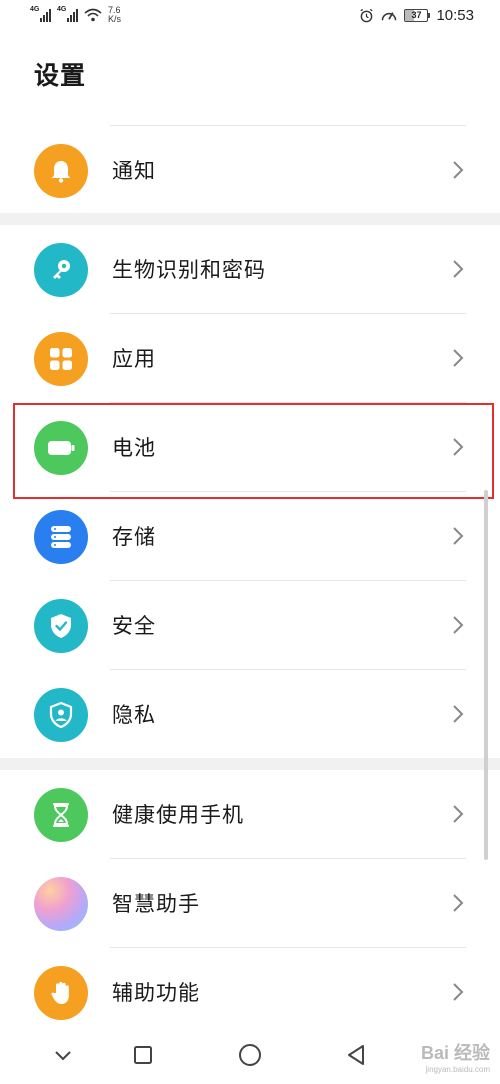  I want to click on battery-status-icon: 37, so click(417, 15).